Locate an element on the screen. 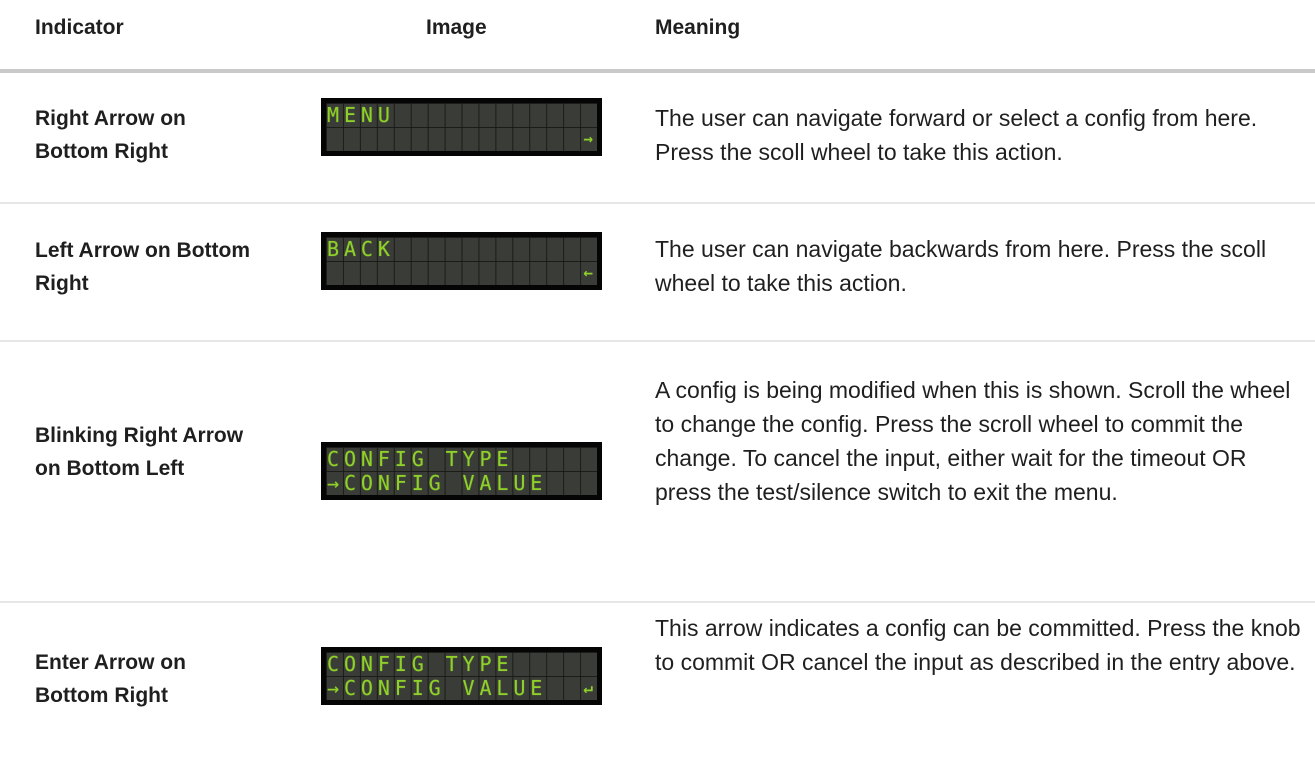  header-indicator: Indicator is located at coordinates (79, 27).